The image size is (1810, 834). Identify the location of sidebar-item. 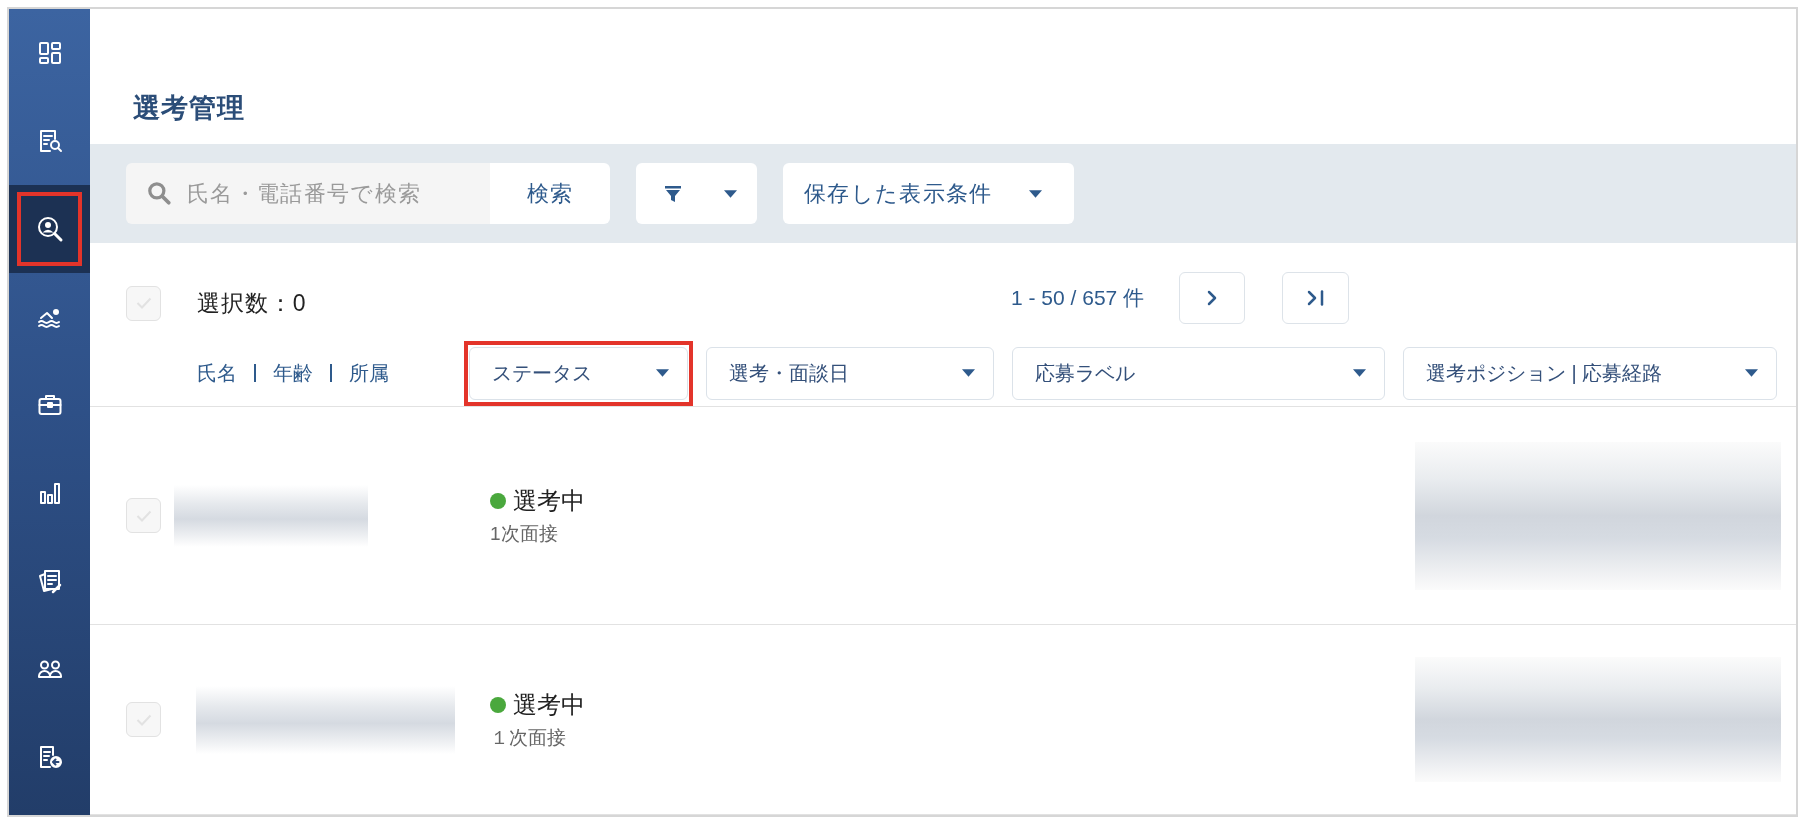
(49, 229).